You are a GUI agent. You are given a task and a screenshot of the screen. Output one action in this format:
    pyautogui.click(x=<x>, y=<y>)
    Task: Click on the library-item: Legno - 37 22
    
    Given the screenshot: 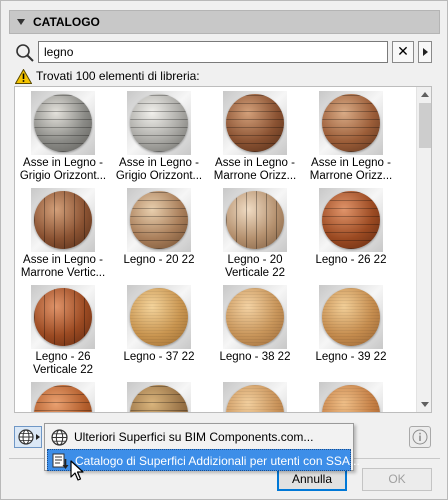 What is the action you would take?
    pyautogui.click(x=159, y=331)
    